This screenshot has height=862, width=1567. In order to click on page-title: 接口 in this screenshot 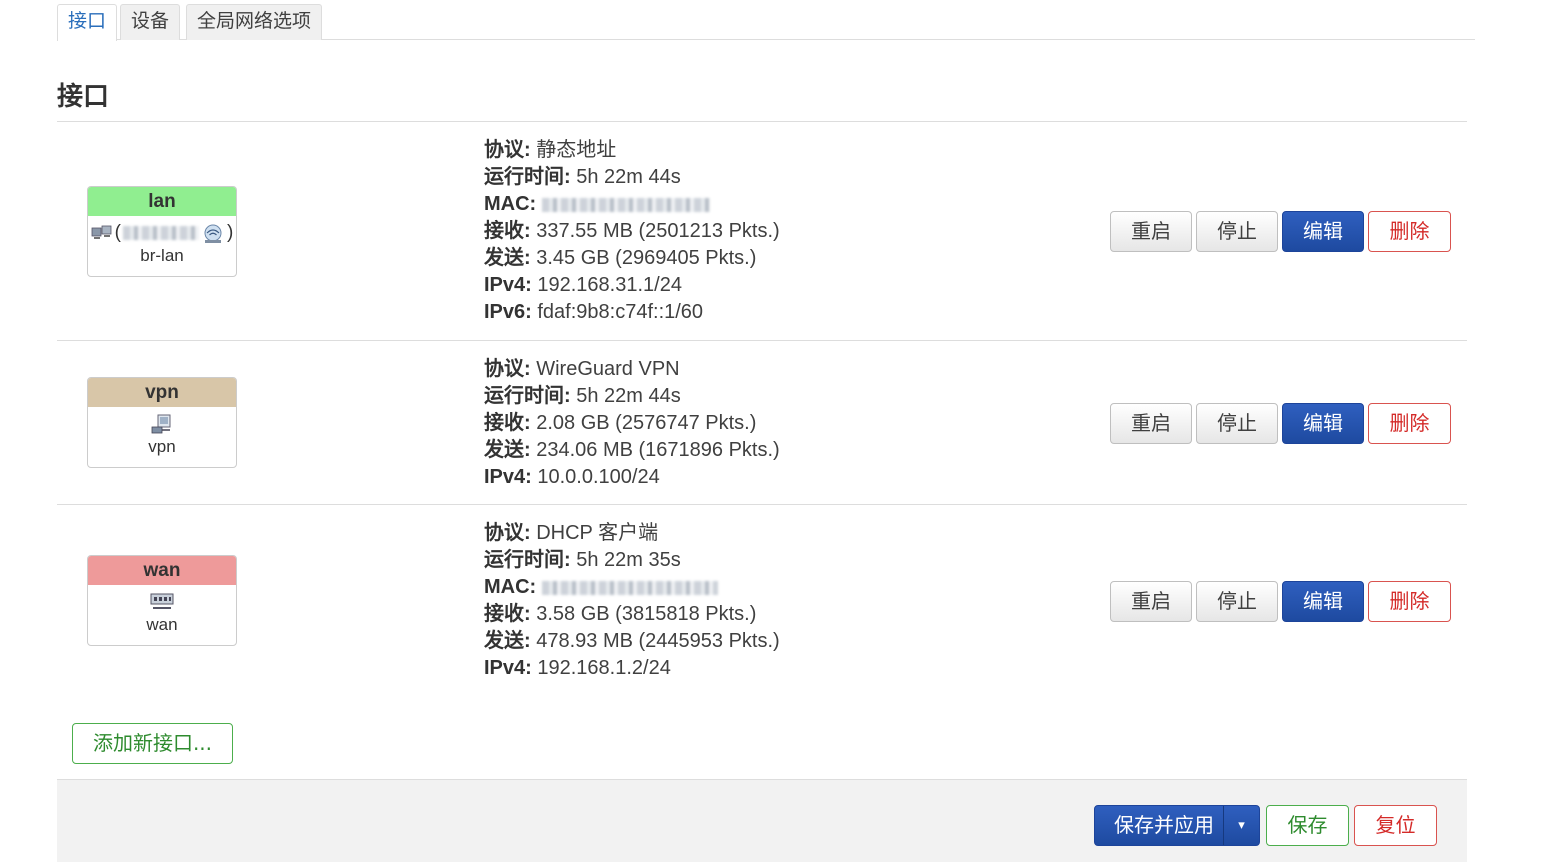, I will do `click(83, 96)`.